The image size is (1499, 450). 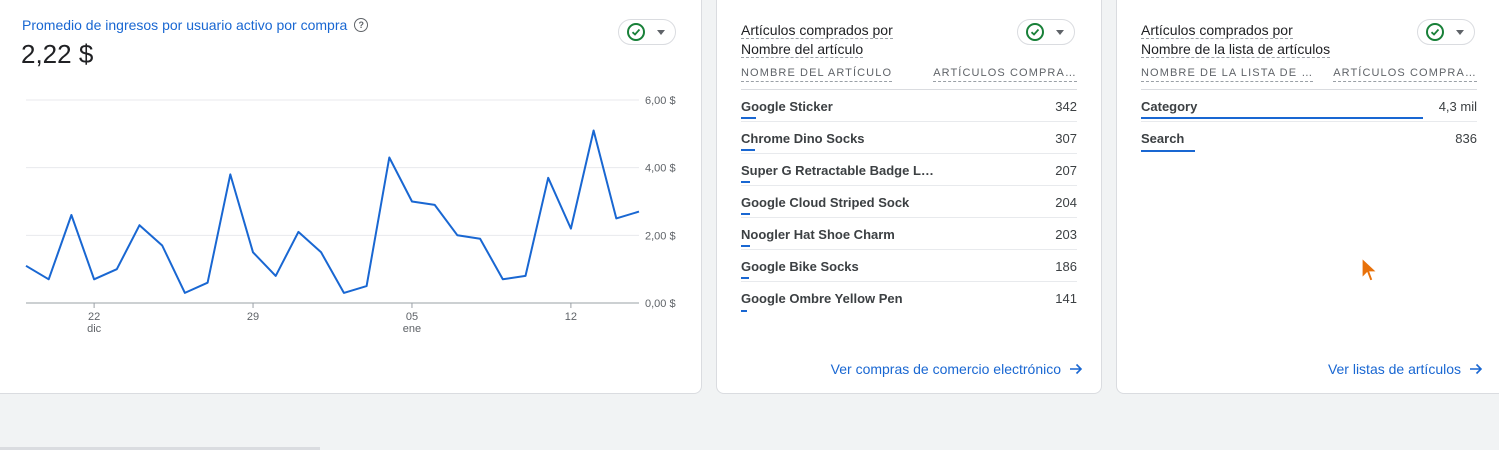 I want to click on view-ecommerce-purchases-link: Ver compras de comercio electrónico, so click(x=957, y=369).